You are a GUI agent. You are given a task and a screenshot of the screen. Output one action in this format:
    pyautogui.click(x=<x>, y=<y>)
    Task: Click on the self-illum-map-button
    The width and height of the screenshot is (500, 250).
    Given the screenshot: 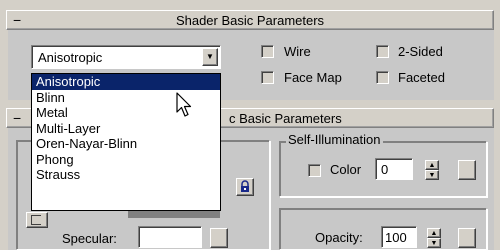 What is the action you would take?
    pyautogui.click(x=467, y=170)
    